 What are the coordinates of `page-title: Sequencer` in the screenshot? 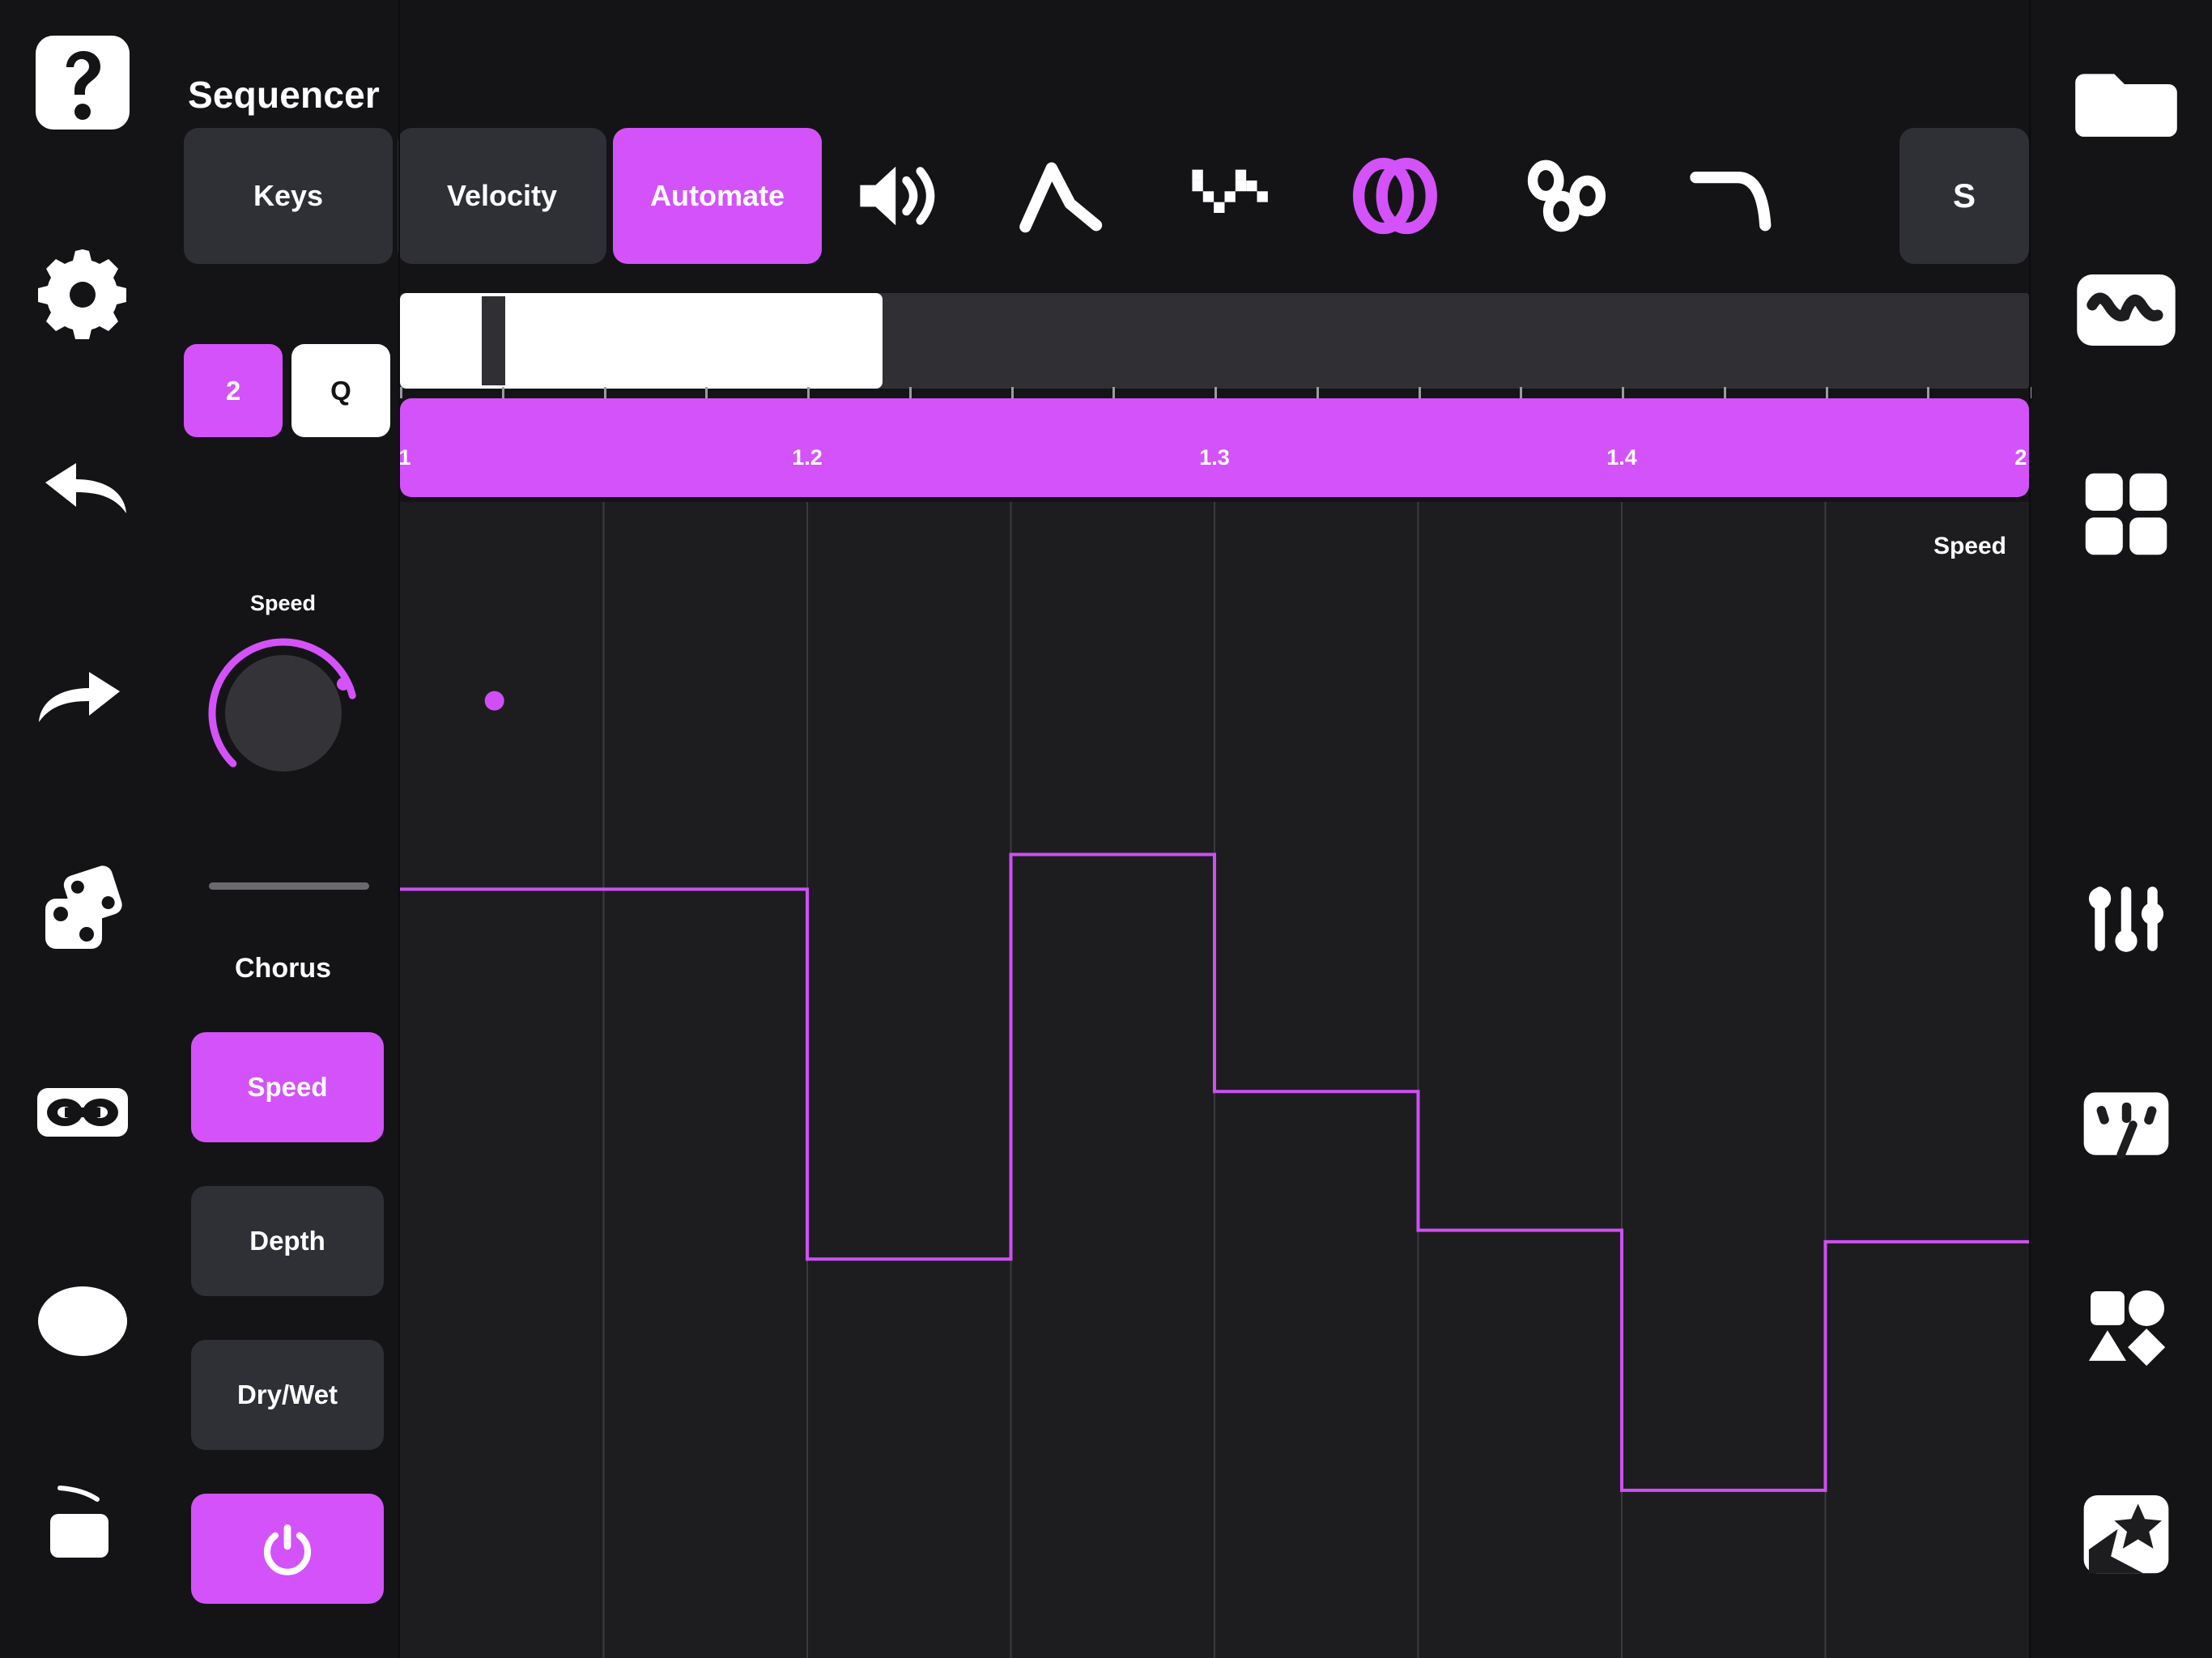 It's located at (284, 95).